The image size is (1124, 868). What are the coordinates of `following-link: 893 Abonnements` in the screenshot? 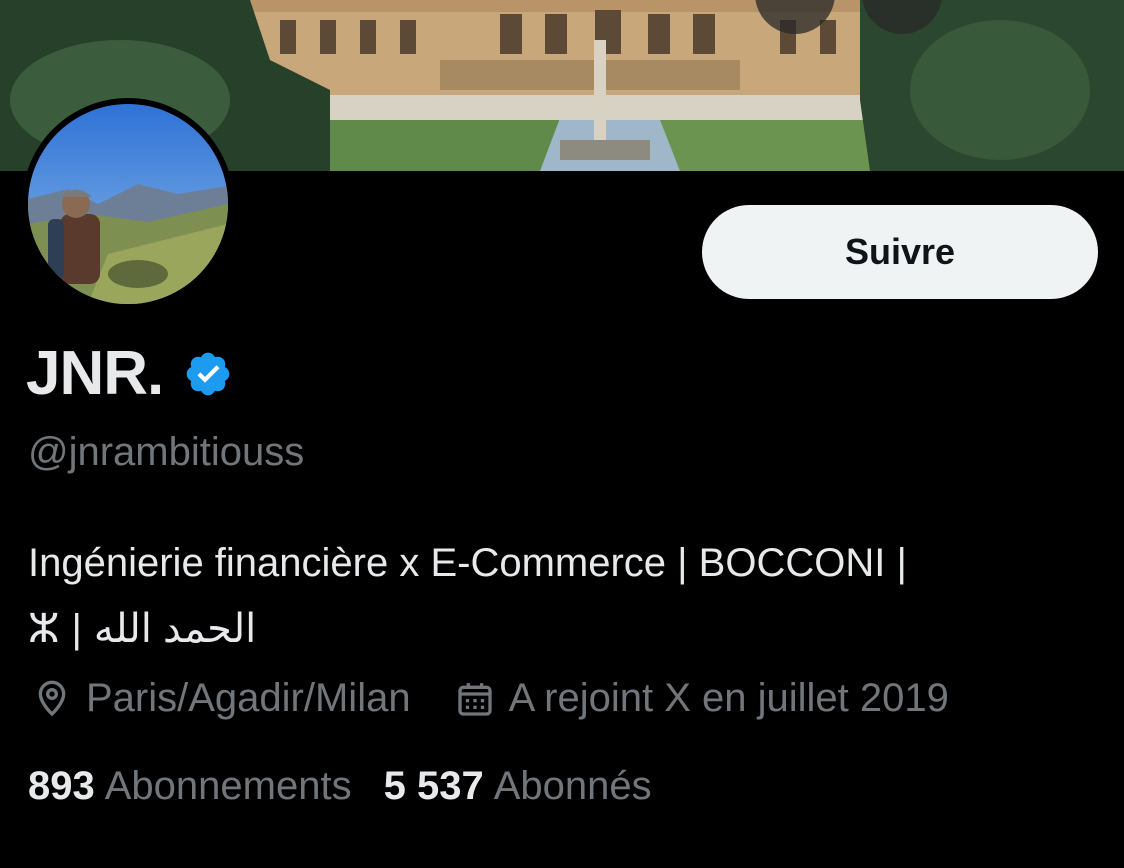 It's located at (190, 786).